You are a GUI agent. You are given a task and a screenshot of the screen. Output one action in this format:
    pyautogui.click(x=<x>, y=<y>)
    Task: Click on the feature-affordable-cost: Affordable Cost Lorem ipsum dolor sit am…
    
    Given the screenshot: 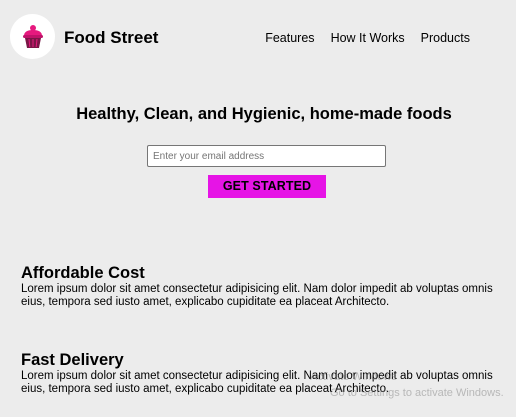 What is the action you would take?
    pyautogui.click(x=263, y=286)
    